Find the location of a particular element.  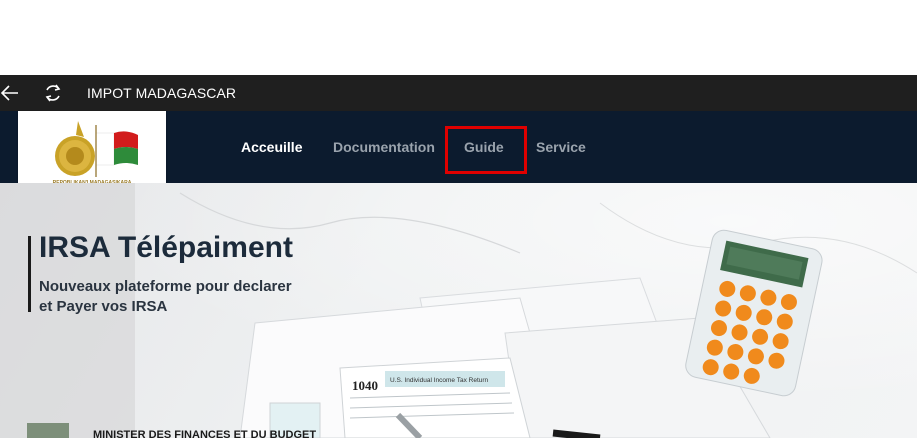

ministry-logo-icon is located at coordinates (48, 430).